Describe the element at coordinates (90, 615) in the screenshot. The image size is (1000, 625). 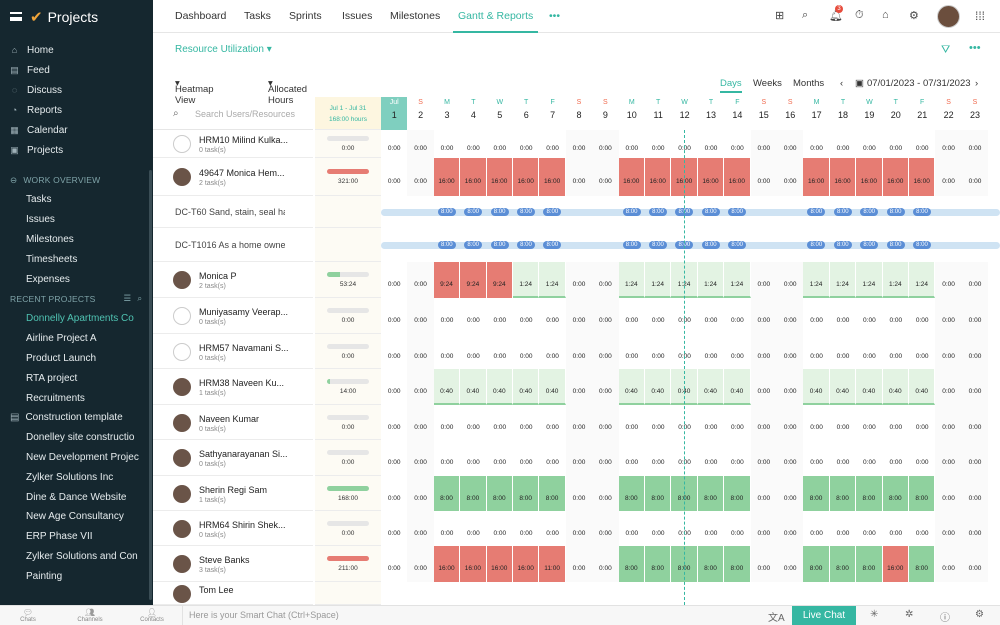
I see `channels-button: 👥︎ Channels` at that location.